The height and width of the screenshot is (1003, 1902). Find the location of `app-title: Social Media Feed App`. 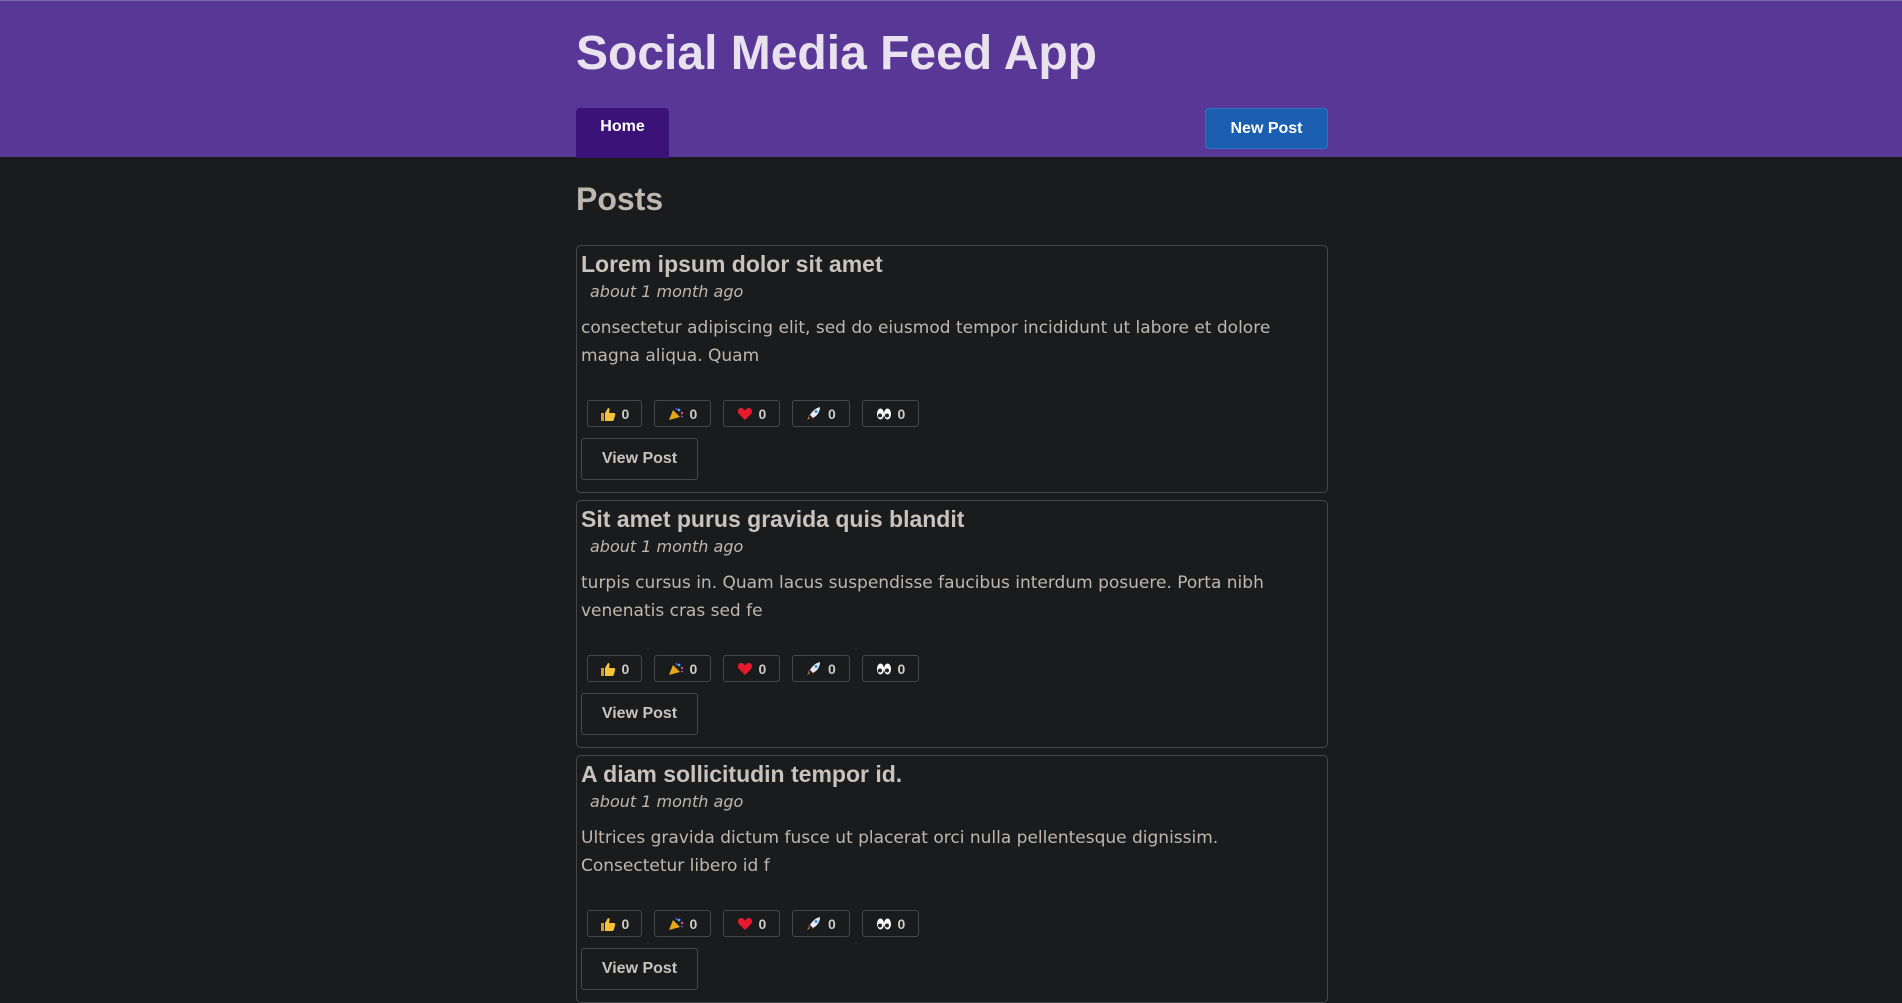

app-title: Social Media Feed App is located at coordinates (836, 53).